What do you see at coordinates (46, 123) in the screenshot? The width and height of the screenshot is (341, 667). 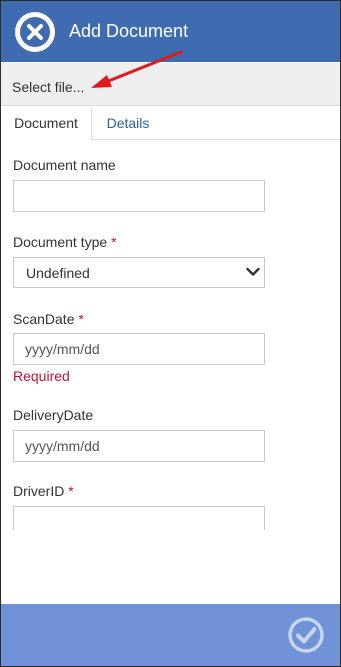 I see `tab-document: Document` at bounding box center [46, 123].